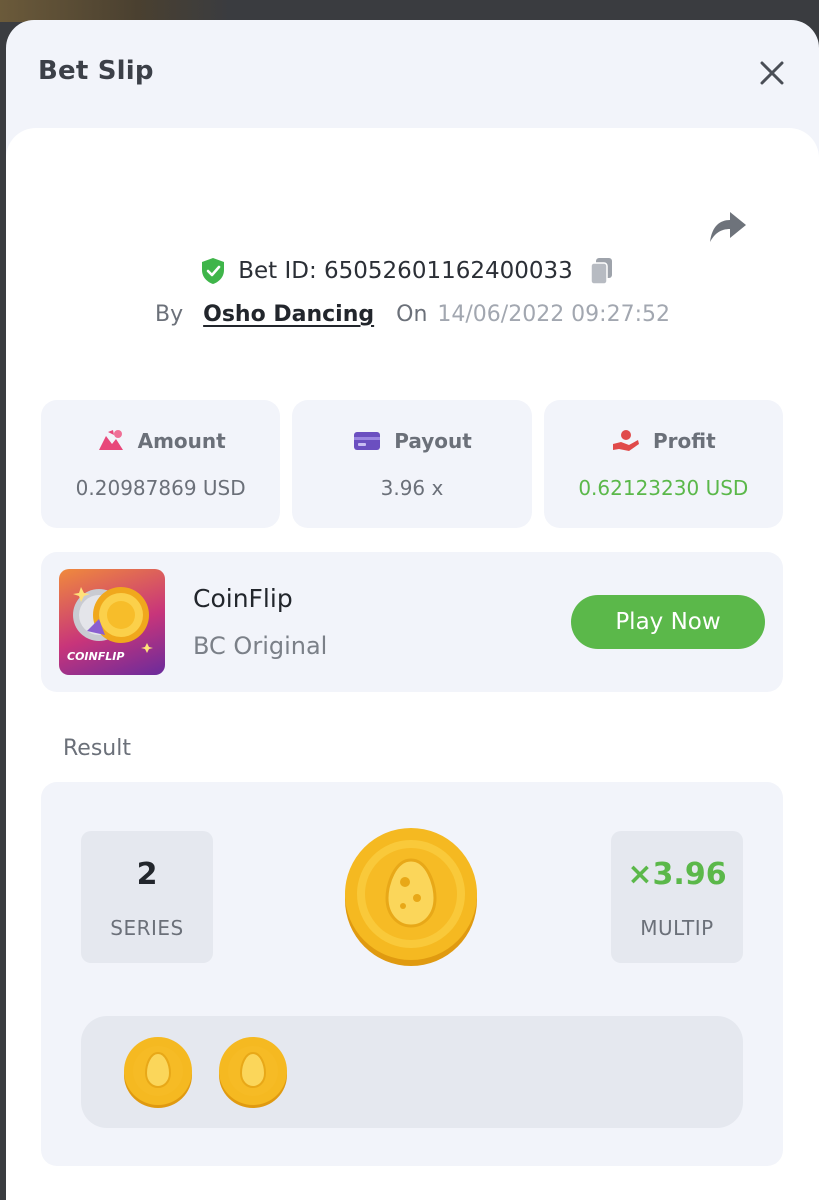  I want to click on game-thumbnail: COINFLIP, so click(112, 622).